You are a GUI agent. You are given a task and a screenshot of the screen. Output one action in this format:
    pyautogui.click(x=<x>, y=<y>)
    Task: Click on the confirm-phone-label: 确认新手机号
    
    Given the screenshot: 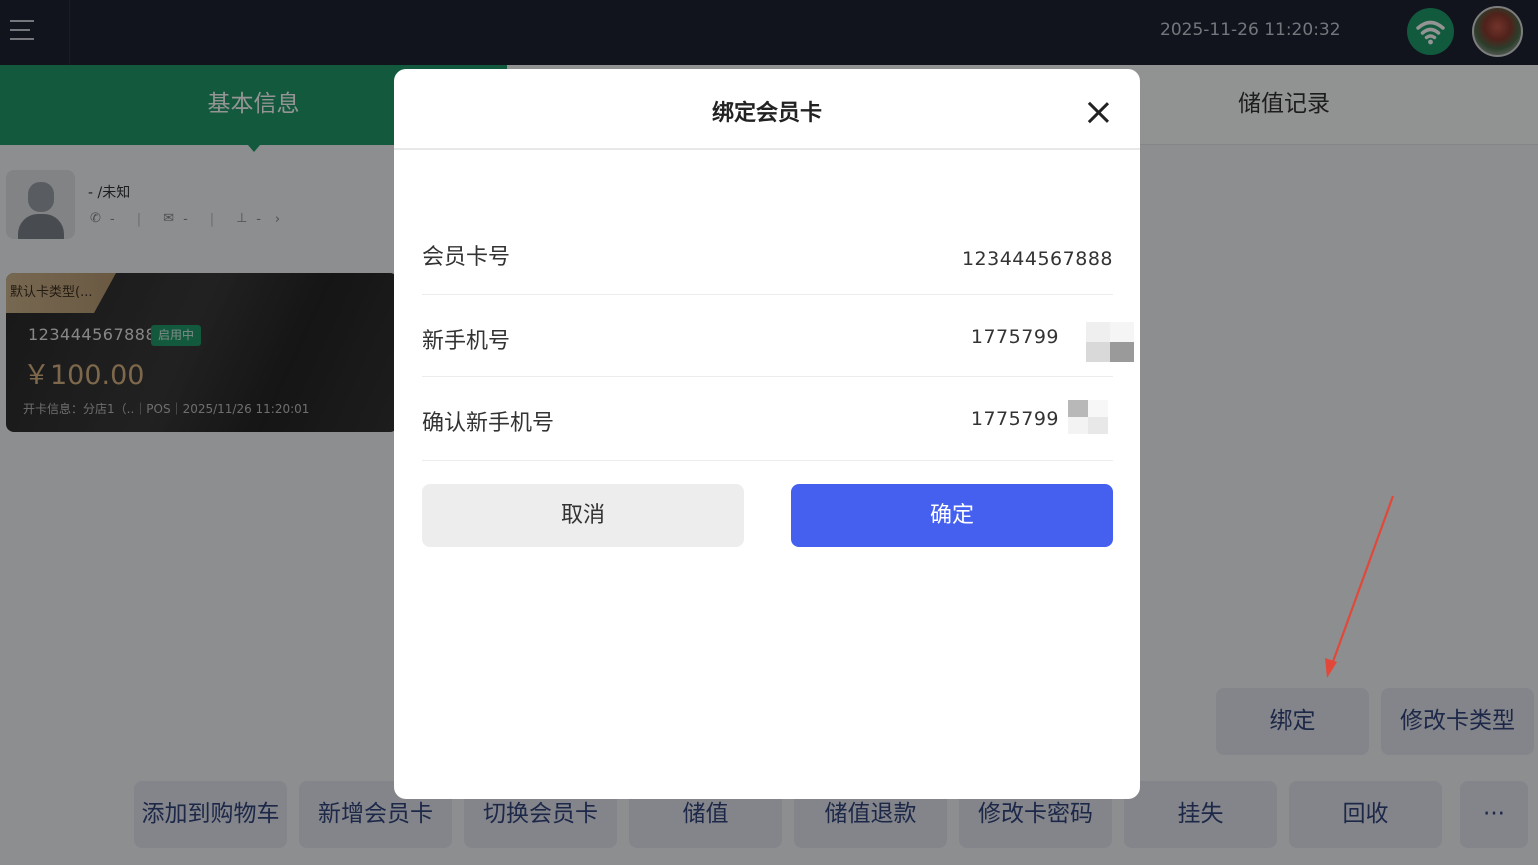 What is the action you would take?
    pyautogui.click(x=488, y=423)
    